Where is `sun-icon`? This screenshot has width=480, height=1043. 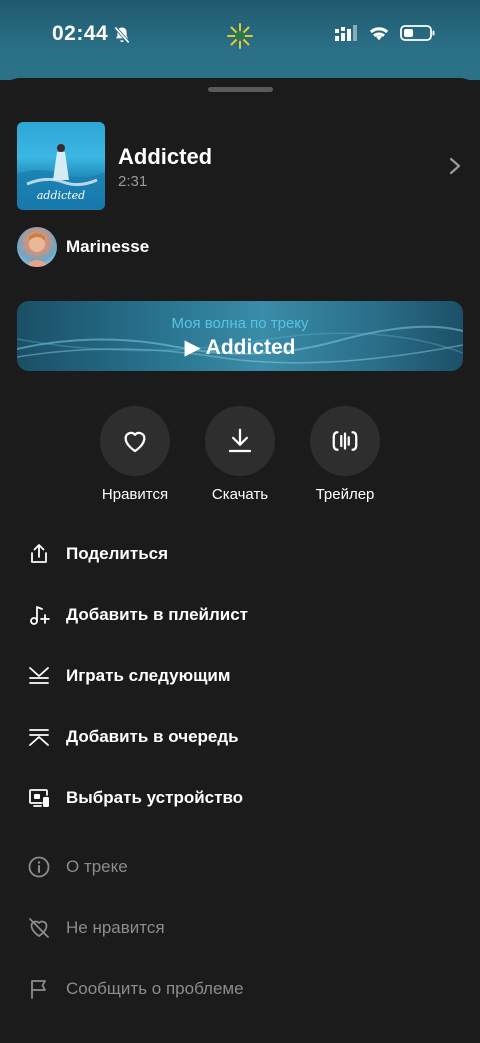
sun-icon is located at coordinates (240, 36).